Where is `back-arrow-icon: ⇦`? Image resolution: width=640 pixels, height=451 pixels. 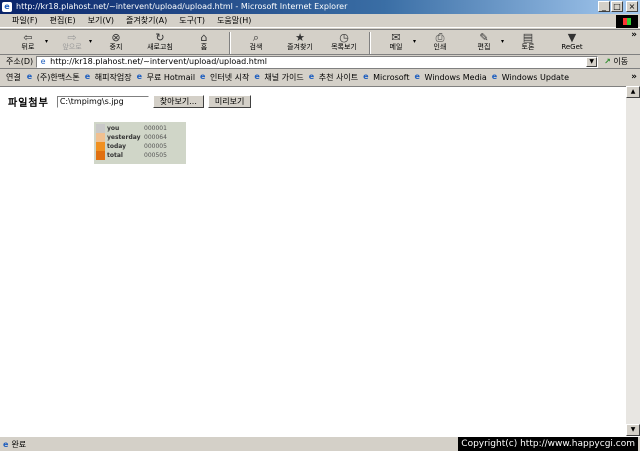 back-arrow-icon: ⇦ is located at coordinates (28, 37).